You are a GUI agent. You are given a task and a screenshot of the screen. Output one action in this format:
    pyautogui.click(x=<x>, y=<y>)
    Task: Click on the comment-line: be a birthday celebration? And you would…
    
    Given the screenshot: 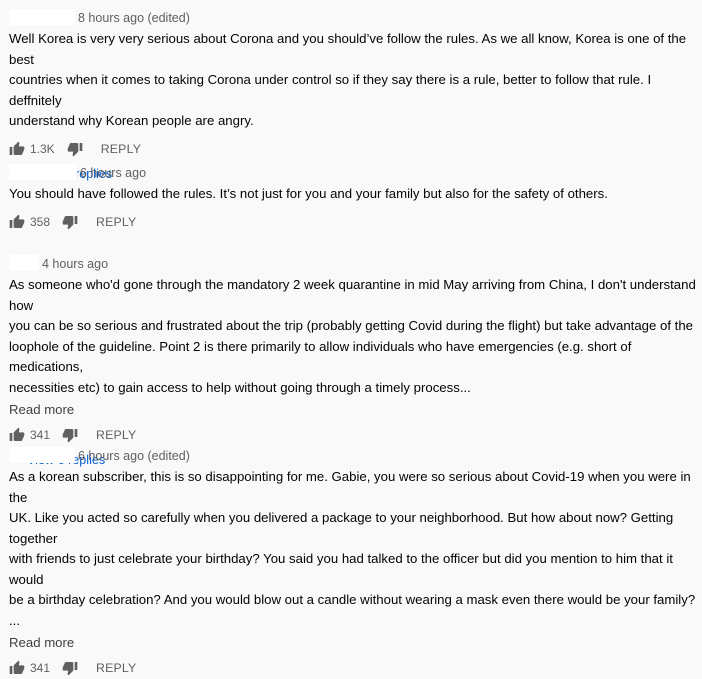 What is the action you would take?
    pyautogui.click(x=352, y=610)
    